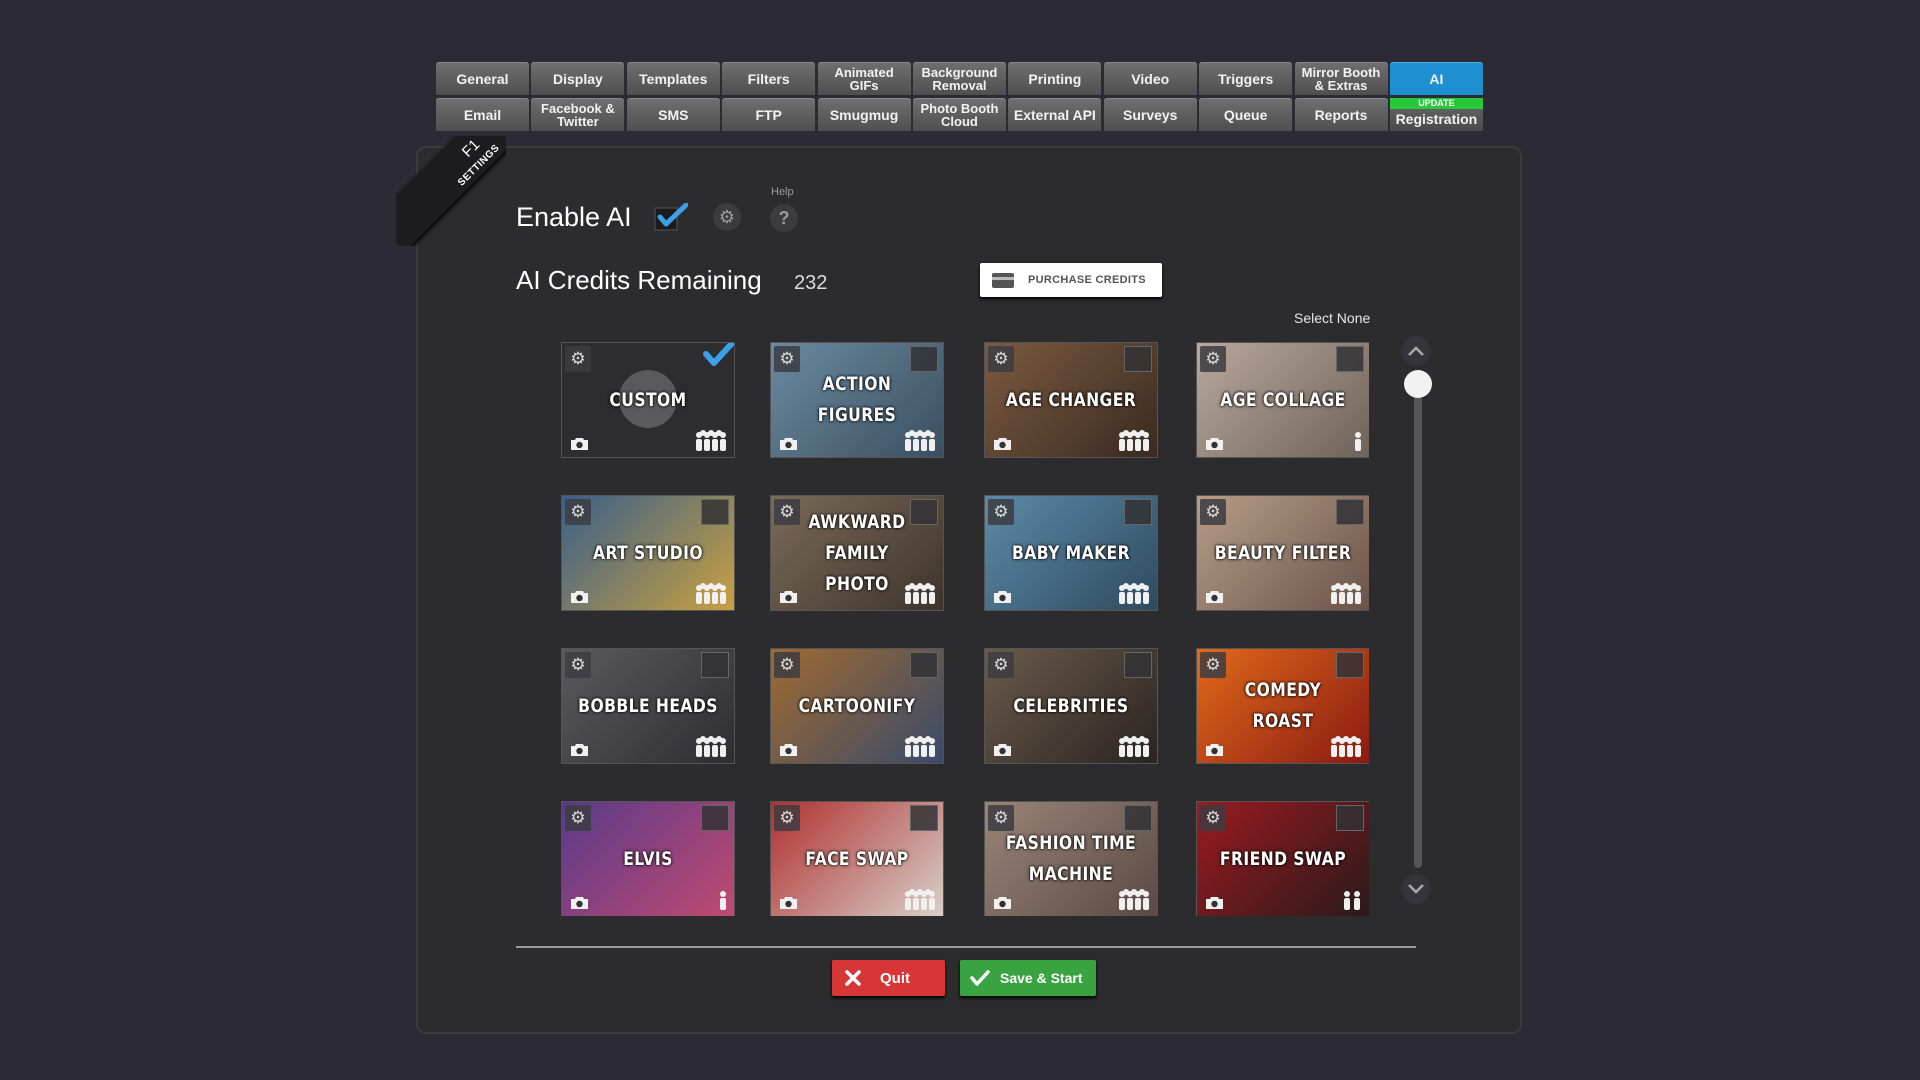 Image resolution: width=1920 pixels, height=1080 pixels. Describe the element at coordinates (648, 400) in the screenshot. I see `effect-card-custom: CUSTOM ⚙` at that location.